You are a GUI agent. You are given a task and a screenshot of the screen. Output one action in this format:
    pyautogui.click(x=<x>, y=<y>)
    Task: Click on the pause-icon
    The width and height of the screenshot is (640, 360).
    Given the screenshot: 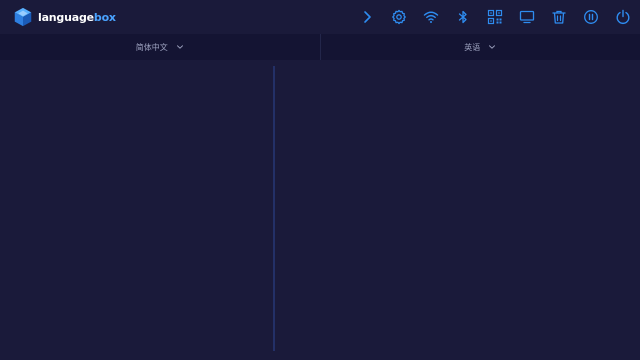 What is the action you would take?
    pyautogui.click(x=591, y=17)
    